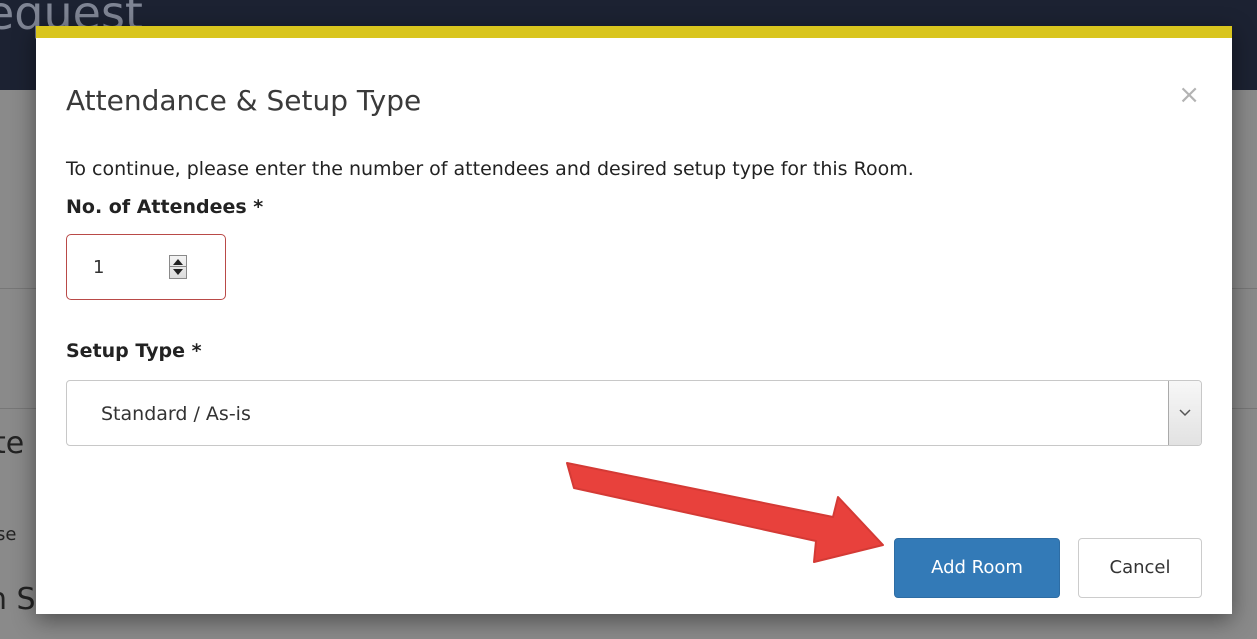  What do you see at coordinates (176, 414) in the screenshot?
I see `setup-type-value: Standard / As-is` at bounding box center [176, 414].